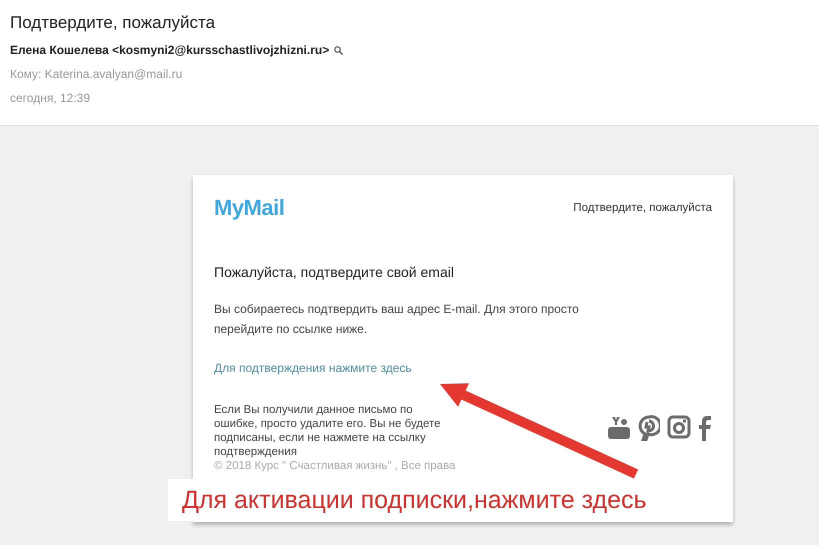 The width and height of the screenshot is (819, 545). I want to click on facebook-icon, so click(705, 428).